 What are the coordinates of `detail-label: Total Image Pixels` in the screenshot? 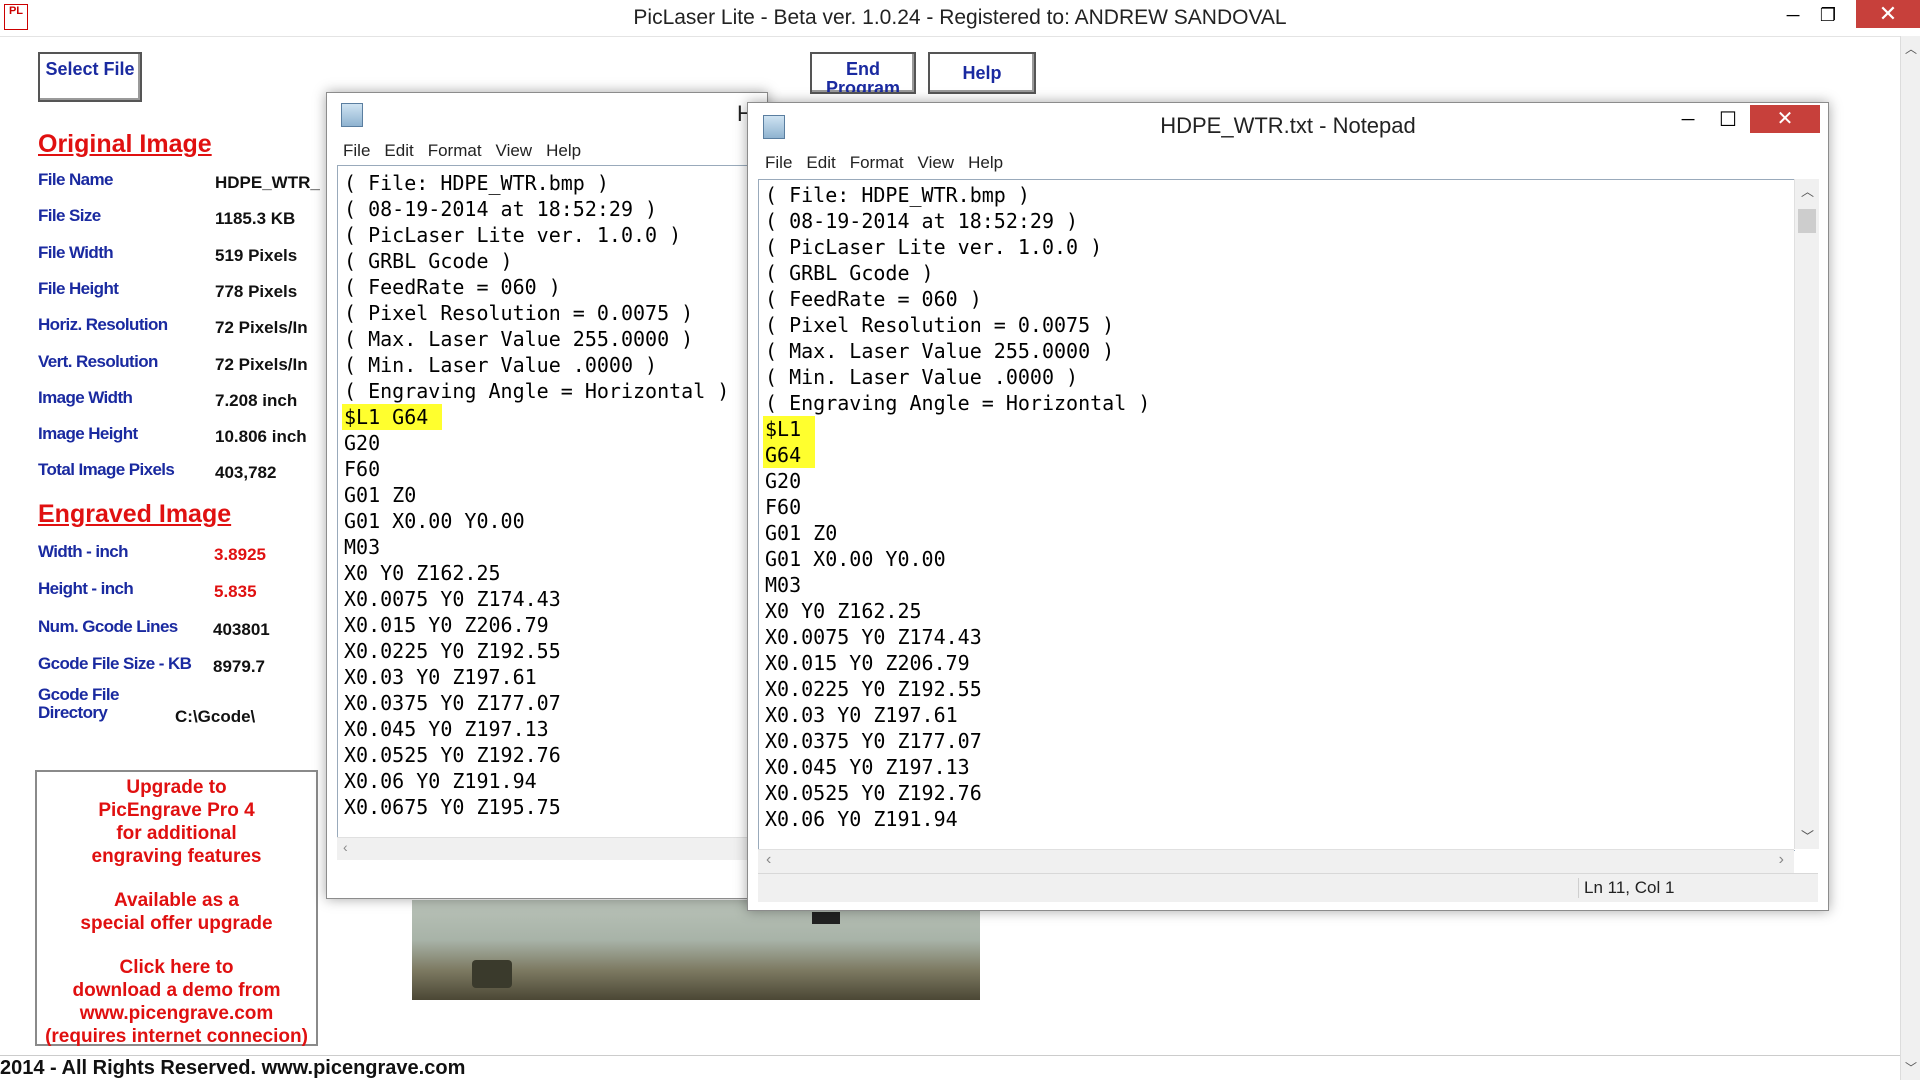 It's located at (106, 470).